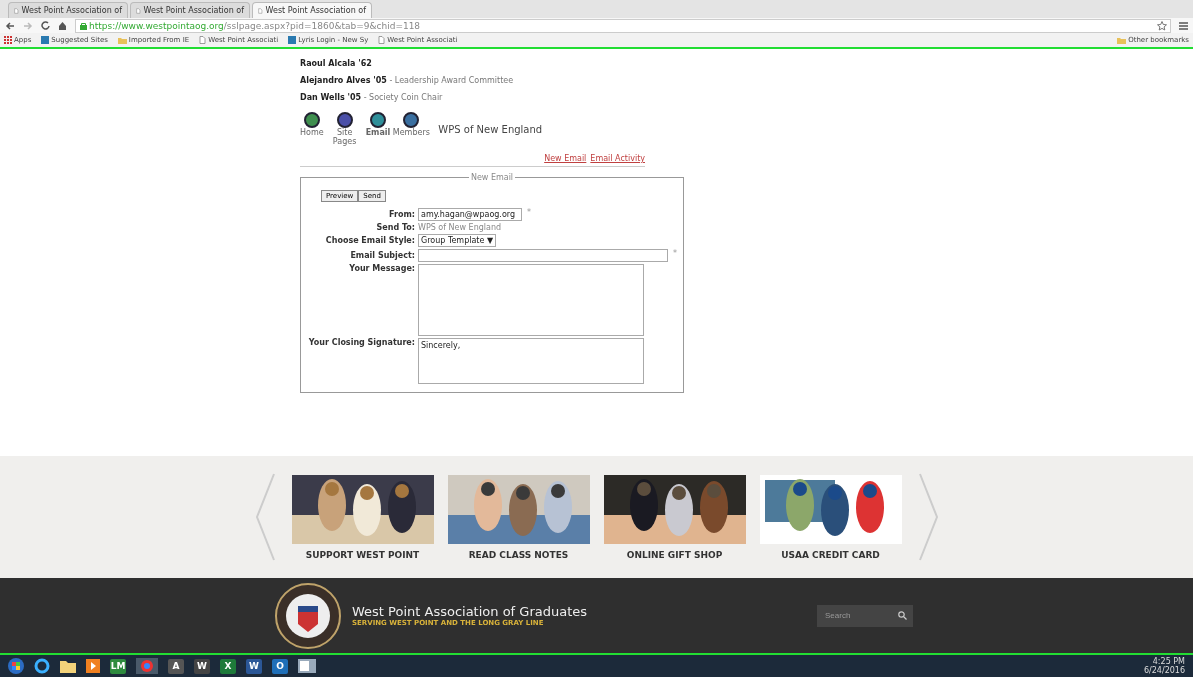  What do you see at coordinates (42, 666) in the screenshot?
I see `browser-icon` at bounding box center [42, 666].